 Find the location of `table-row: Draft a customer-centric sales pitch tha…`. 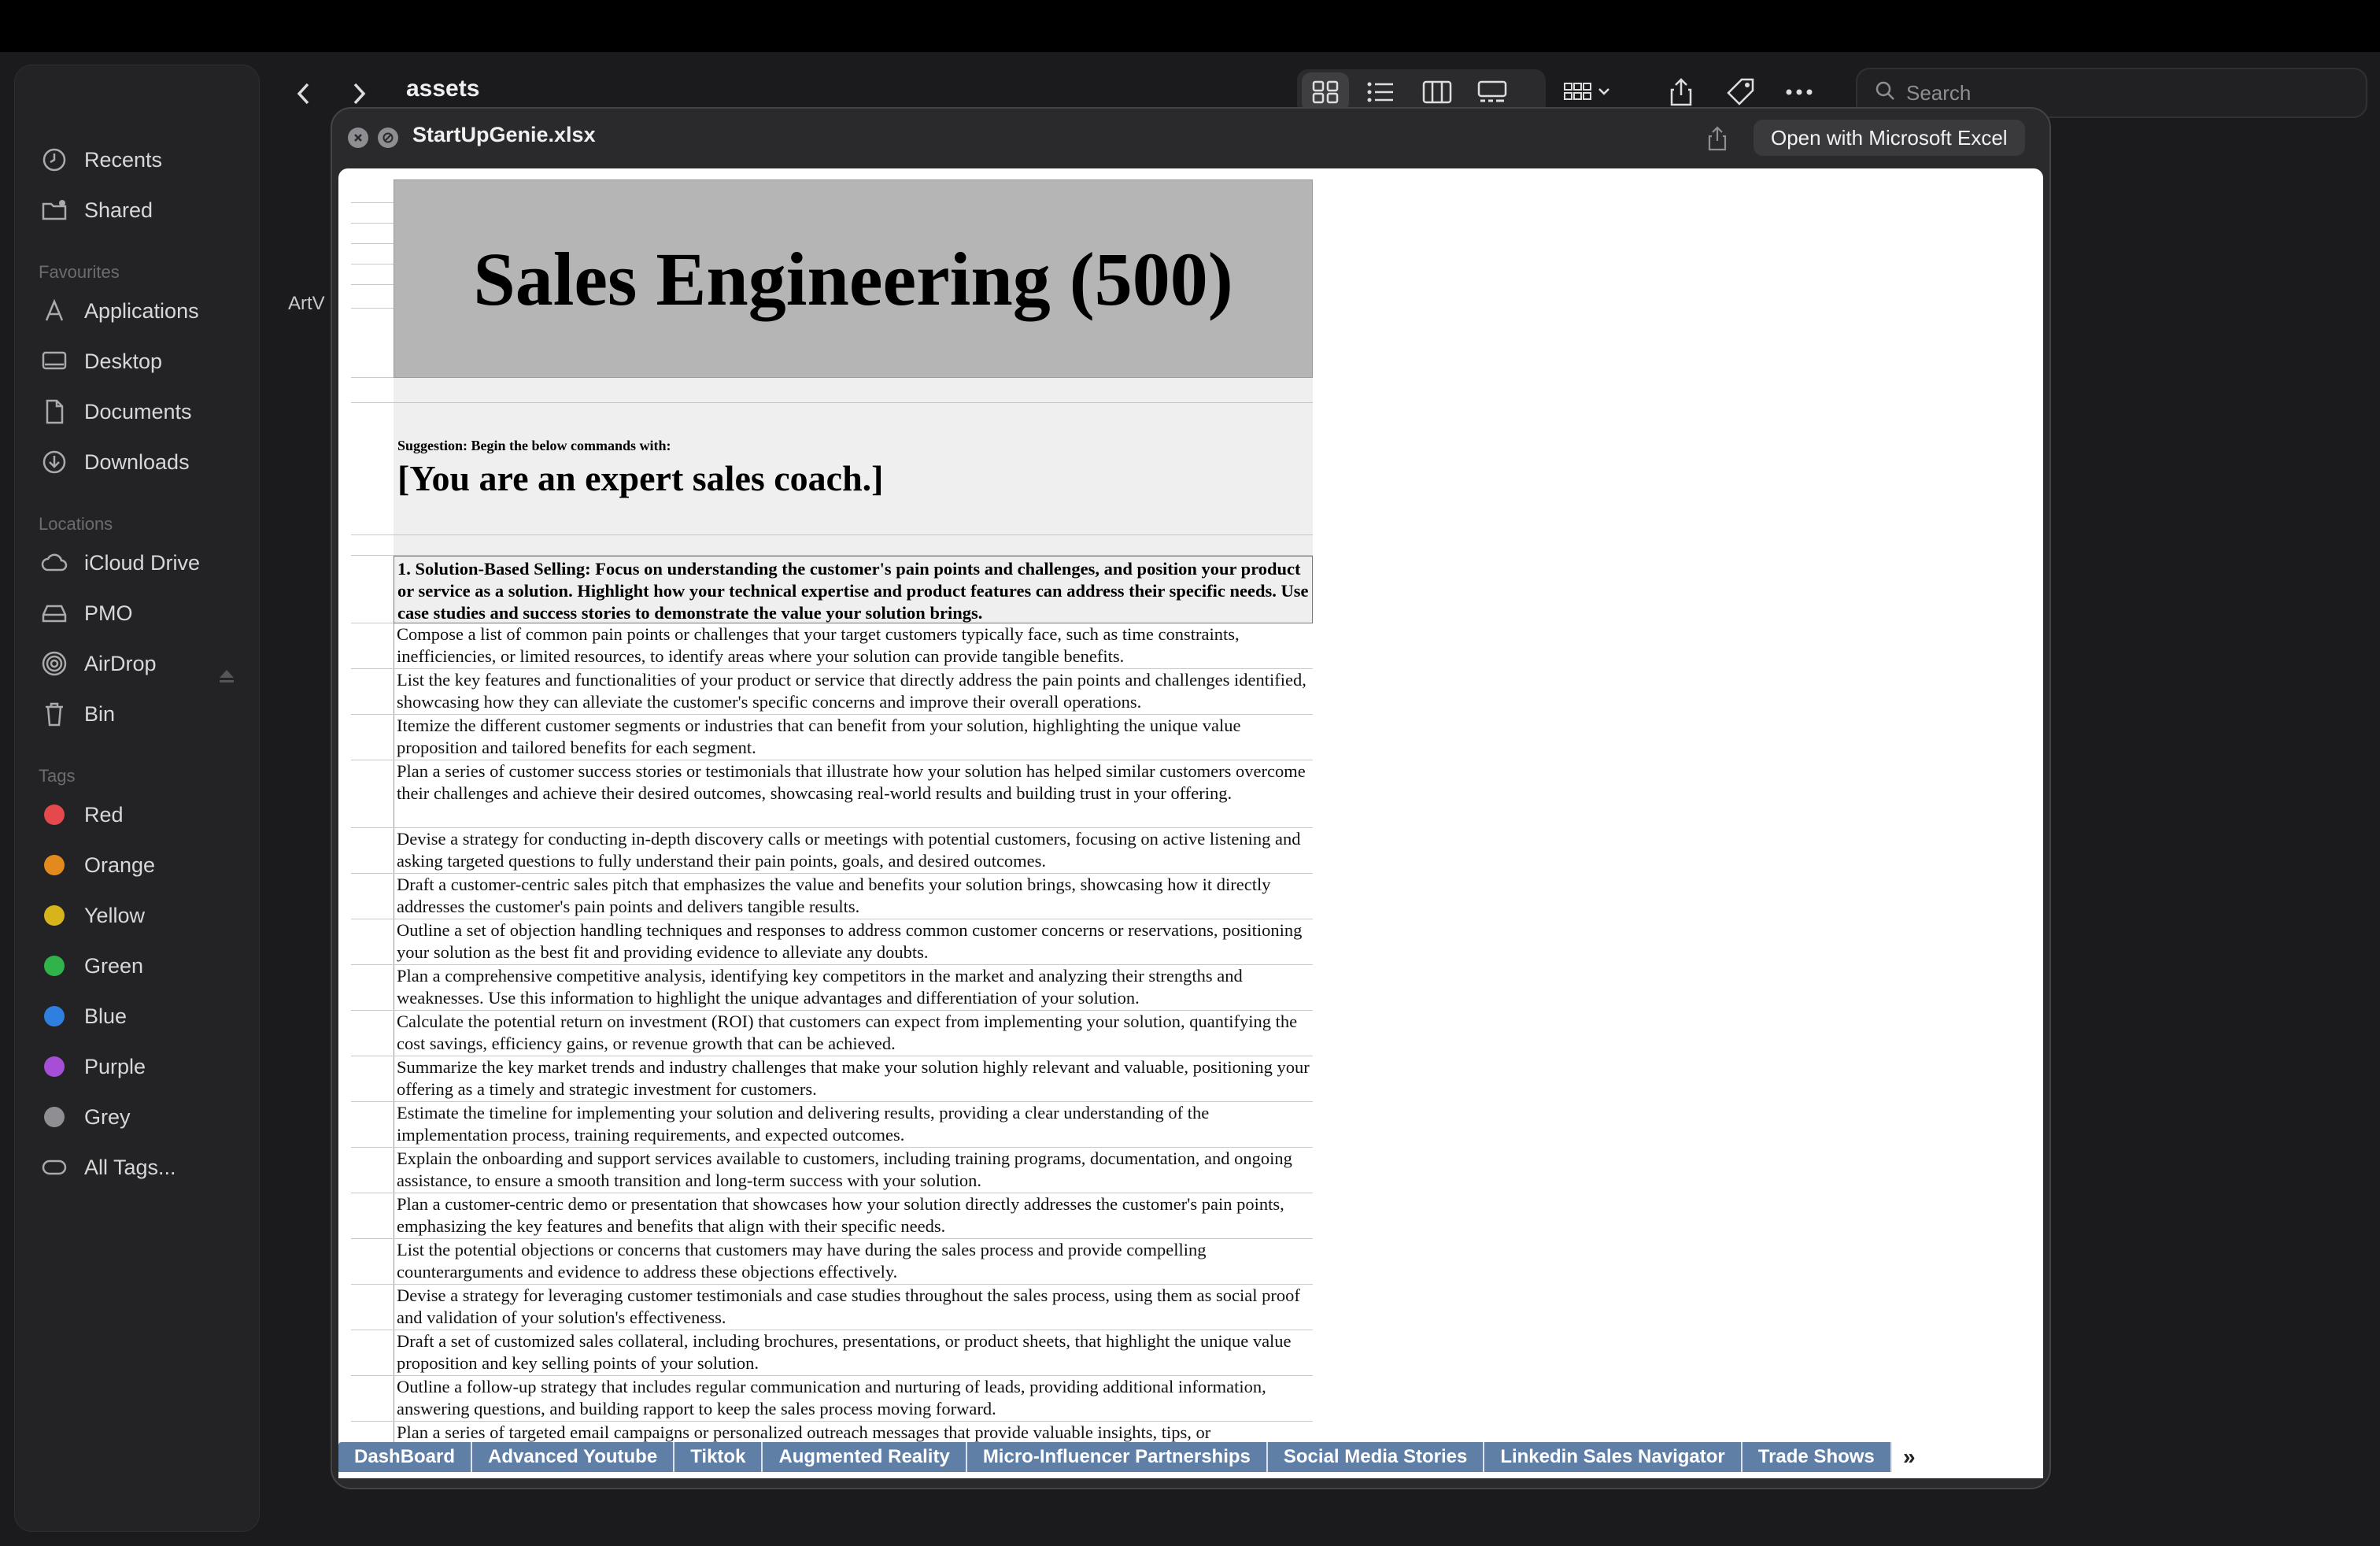

table-row: Draft a customer-centric sales pitch tha… is located at coordinates (854, 896).